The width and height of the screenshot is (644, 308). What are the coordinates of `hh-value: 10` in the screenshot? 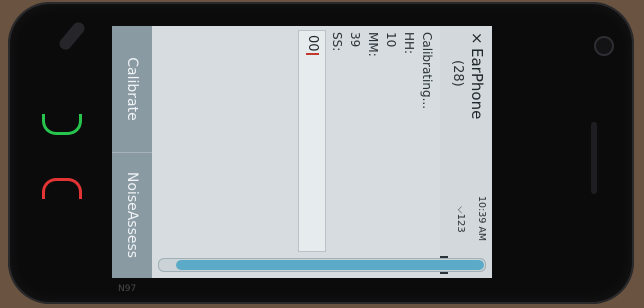 It's located at (391, 40).